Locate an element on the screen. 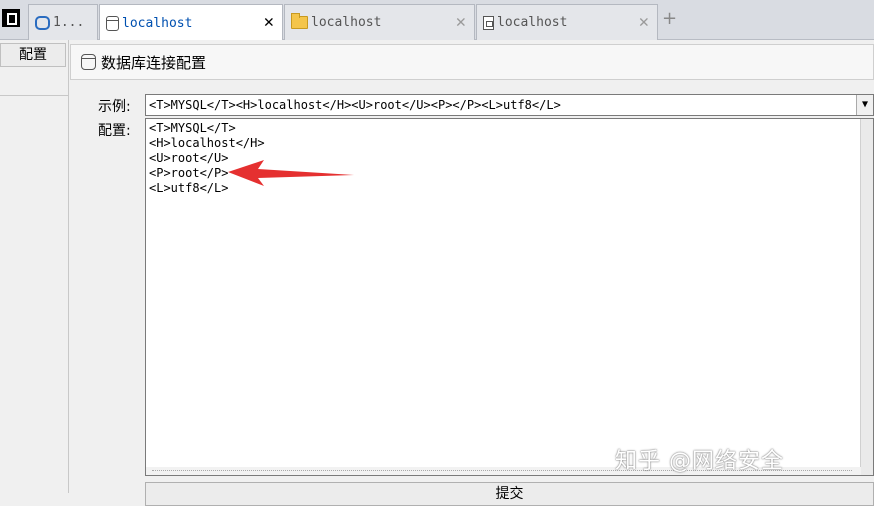 This screenshot has height=506, width=874. file-icon is located at coordinates (488, 22).